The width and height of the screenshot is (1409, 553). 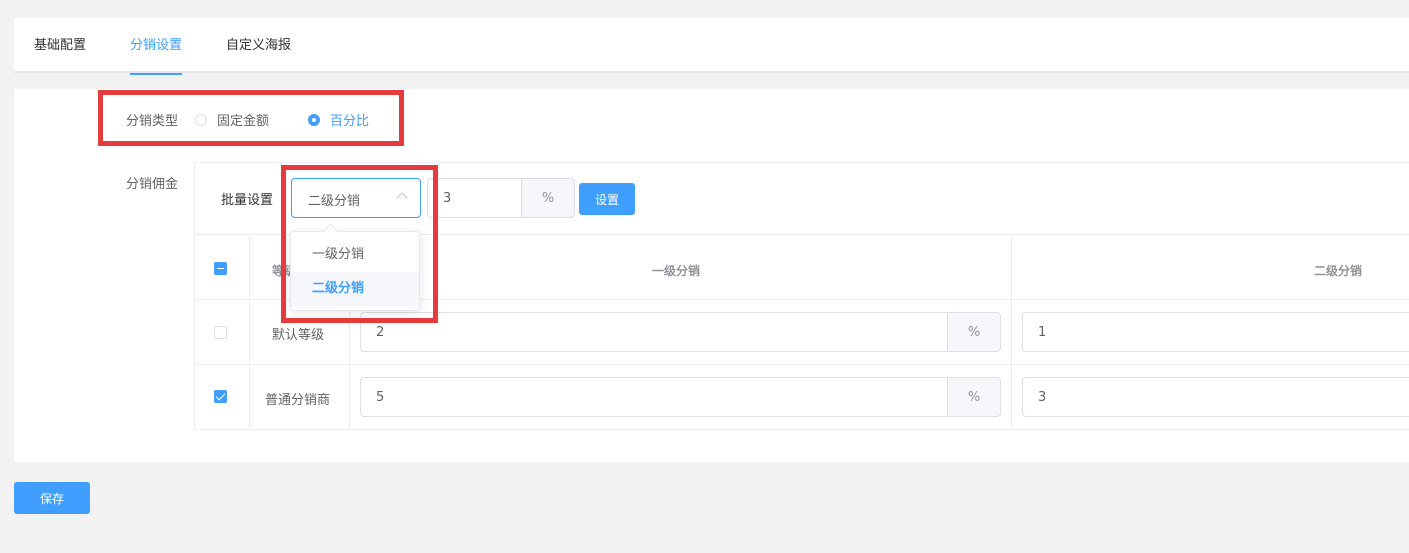 I want to click on batch-value-input-group: 3 %, so click(x=501, y=198).